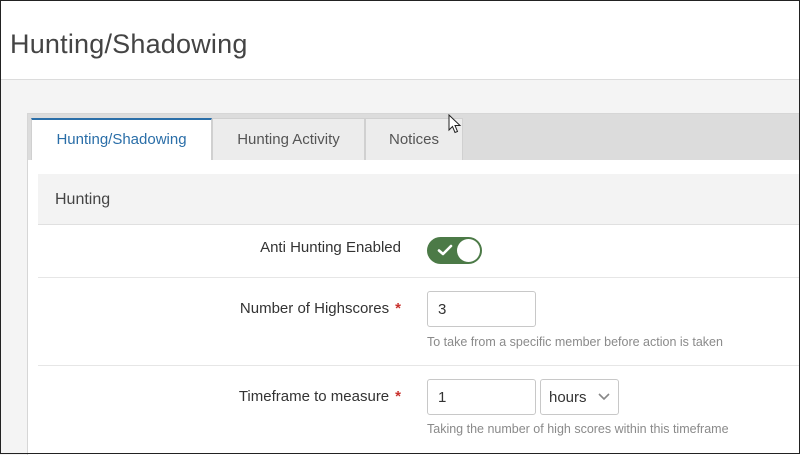 Image resolution: width=800 pixels, height=455 pixels. Describe the element at coordinates (288, 139) in the screenshot. I see `tab-hunting-activity: Hunting Activity` at that location.